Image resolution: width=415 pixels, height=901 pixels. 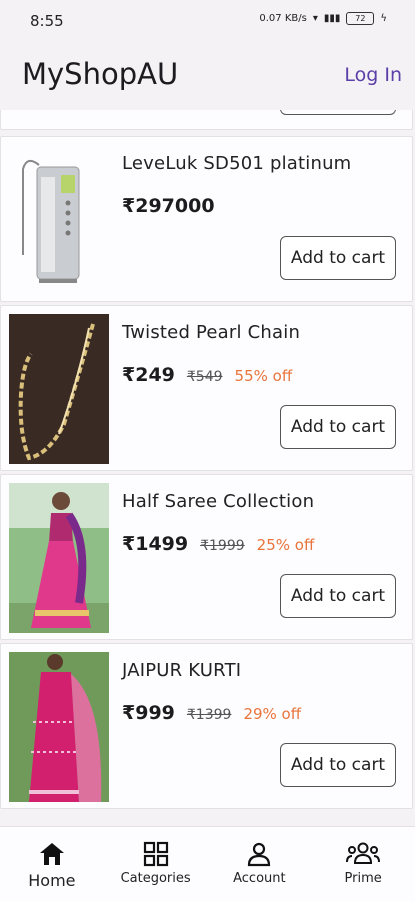 What do you see at coordinates (222, 546) in the screenshot?
I see `original-price: ₹1999` at bounding box center [222, 546].